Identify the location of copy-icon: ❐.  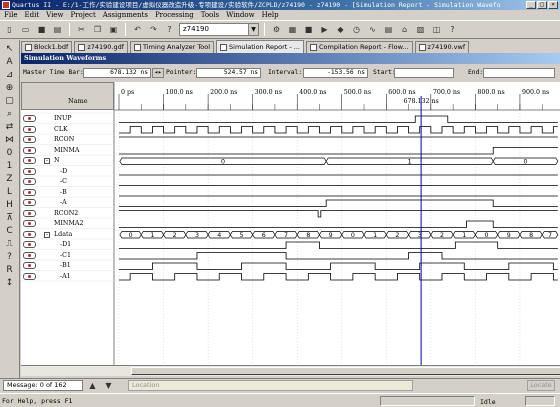
(97, 29).